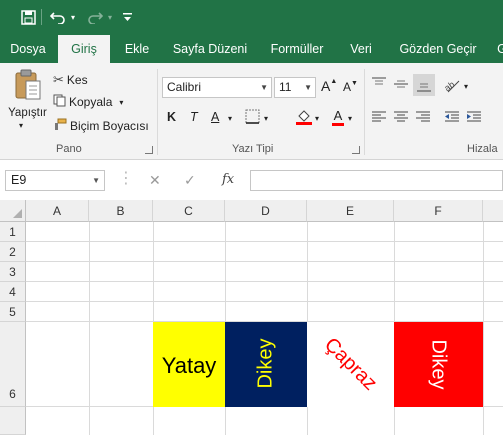 This screenshot has width=503, height=435. I want to click on format-painter-label: Biçim Boyacısı, so click(109, 126).